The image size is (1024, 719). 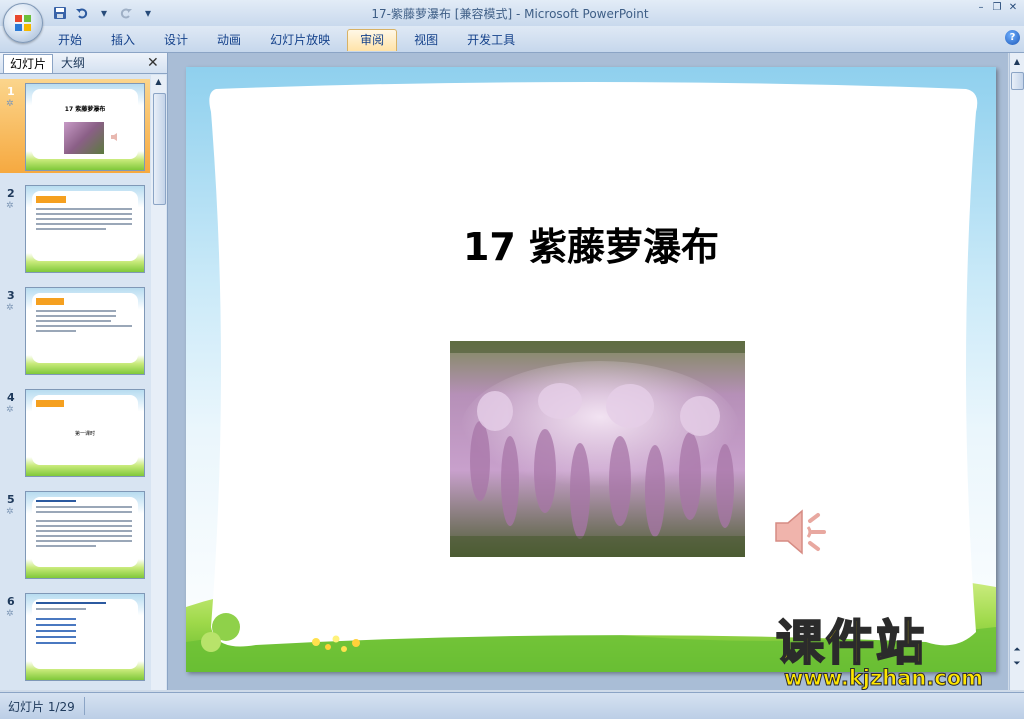 I want to click on thumbnail-number: 1, so click(x=11, y=91).